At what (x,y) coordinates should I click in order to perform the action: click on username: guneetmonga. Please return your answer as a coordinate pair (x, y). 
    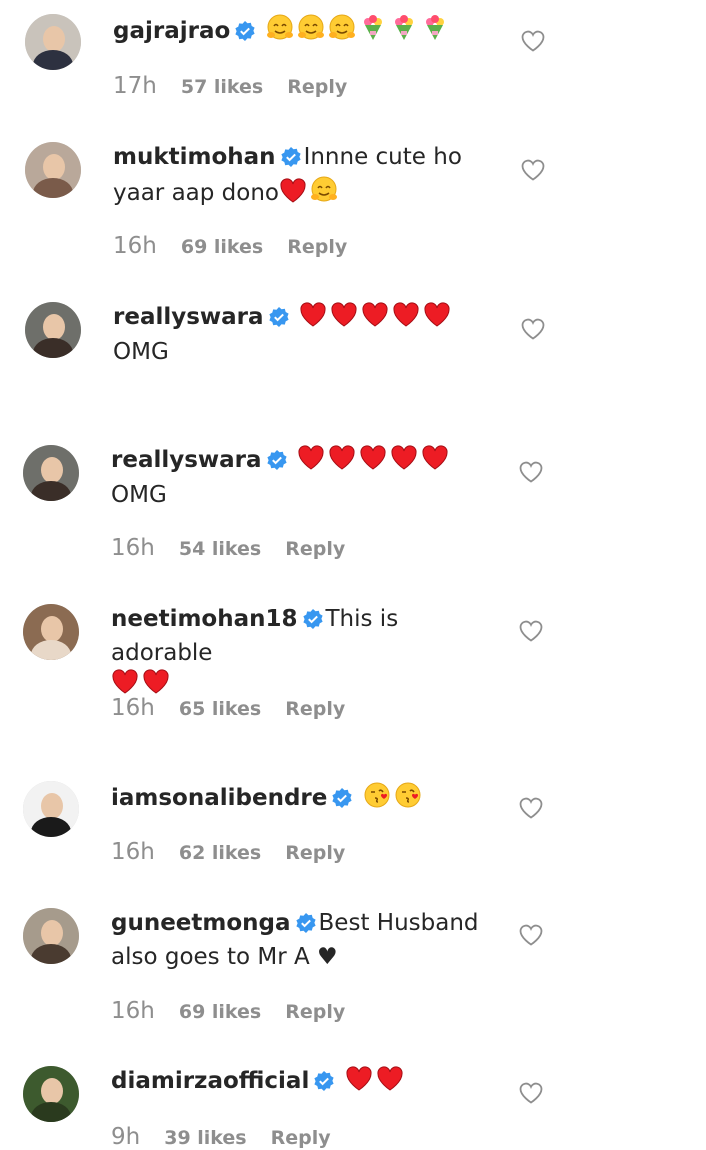
    Looking at the image, I should click on (201, 923).